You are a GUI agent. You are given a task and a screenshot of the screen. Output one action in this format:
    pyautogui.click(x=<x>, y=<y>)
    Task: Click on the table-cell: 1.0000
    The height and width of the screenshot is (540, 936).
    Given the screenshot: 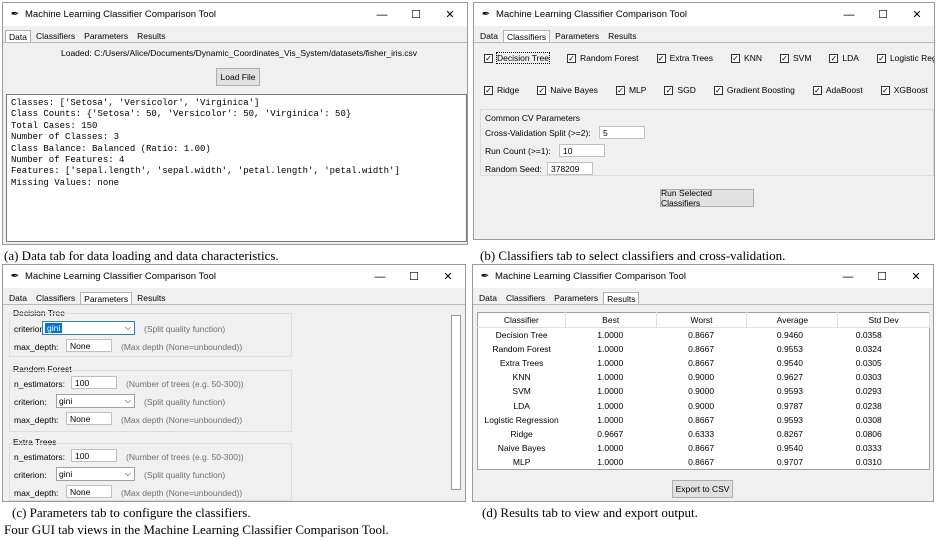 What is the action you would take?
    pyautogui.click(x=610, y=334)
    